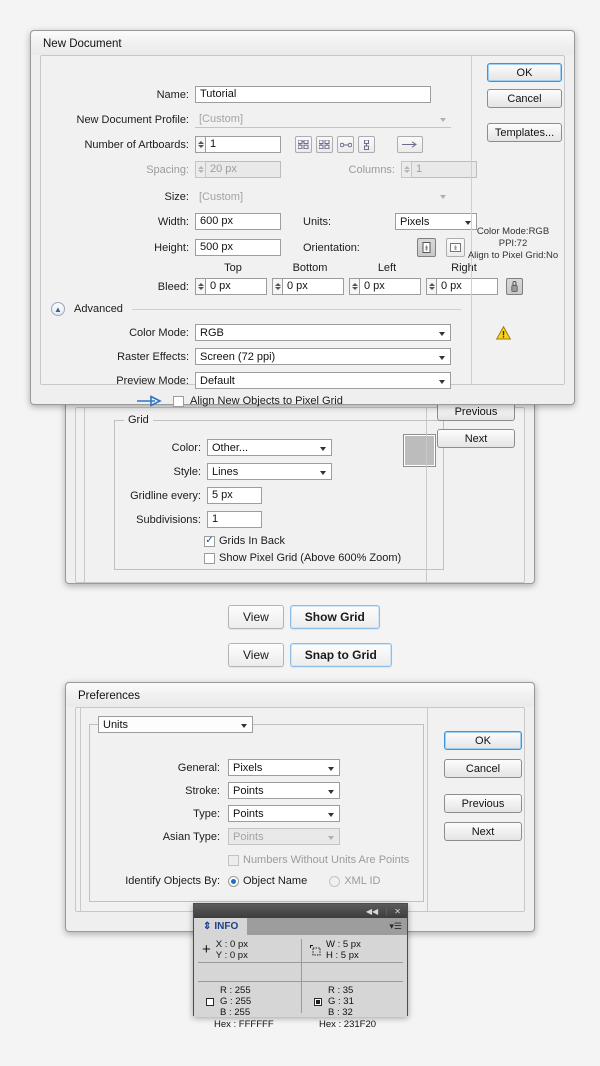  I want to click on menu-item-show-grid: Show Grid, so click(334, 617).